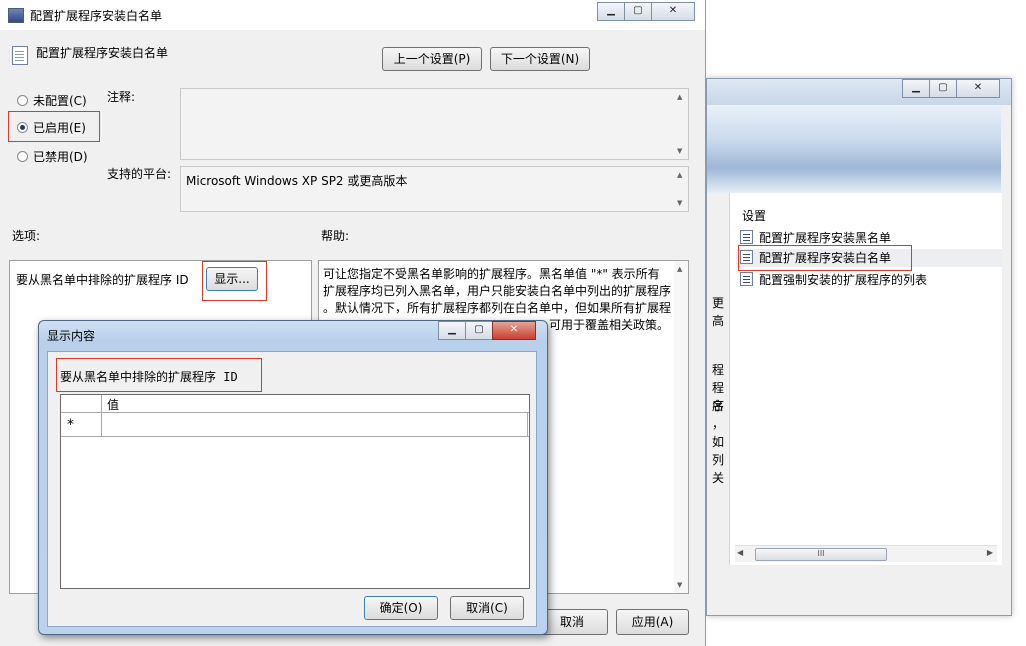 The image size is (1026, 646). What do you see at coordinates (434, 189) in the screenshot?
I see `platform-field: Microsoft Windows XP SP2 或更高版本 ▲ ▼` at bounding box center [434, 189].